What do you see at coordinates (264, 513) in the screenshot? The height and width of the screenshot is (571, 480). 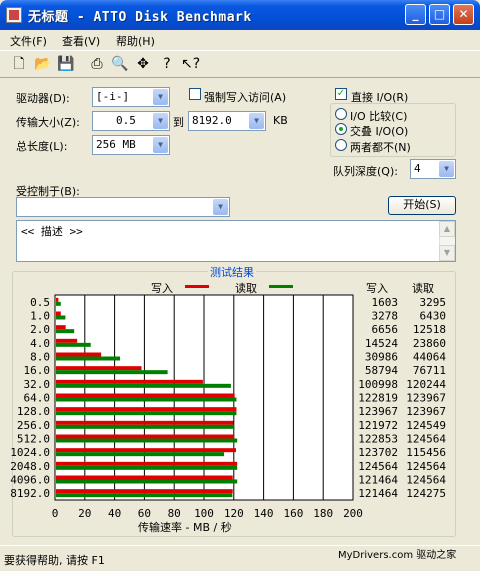 I see `x-tick-label: 140` at bounding box center [264, 513].